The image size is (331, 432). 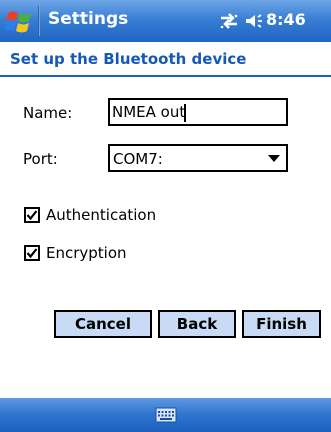 I want to click on clock-time: 8:46, so click(x=286, y=19).